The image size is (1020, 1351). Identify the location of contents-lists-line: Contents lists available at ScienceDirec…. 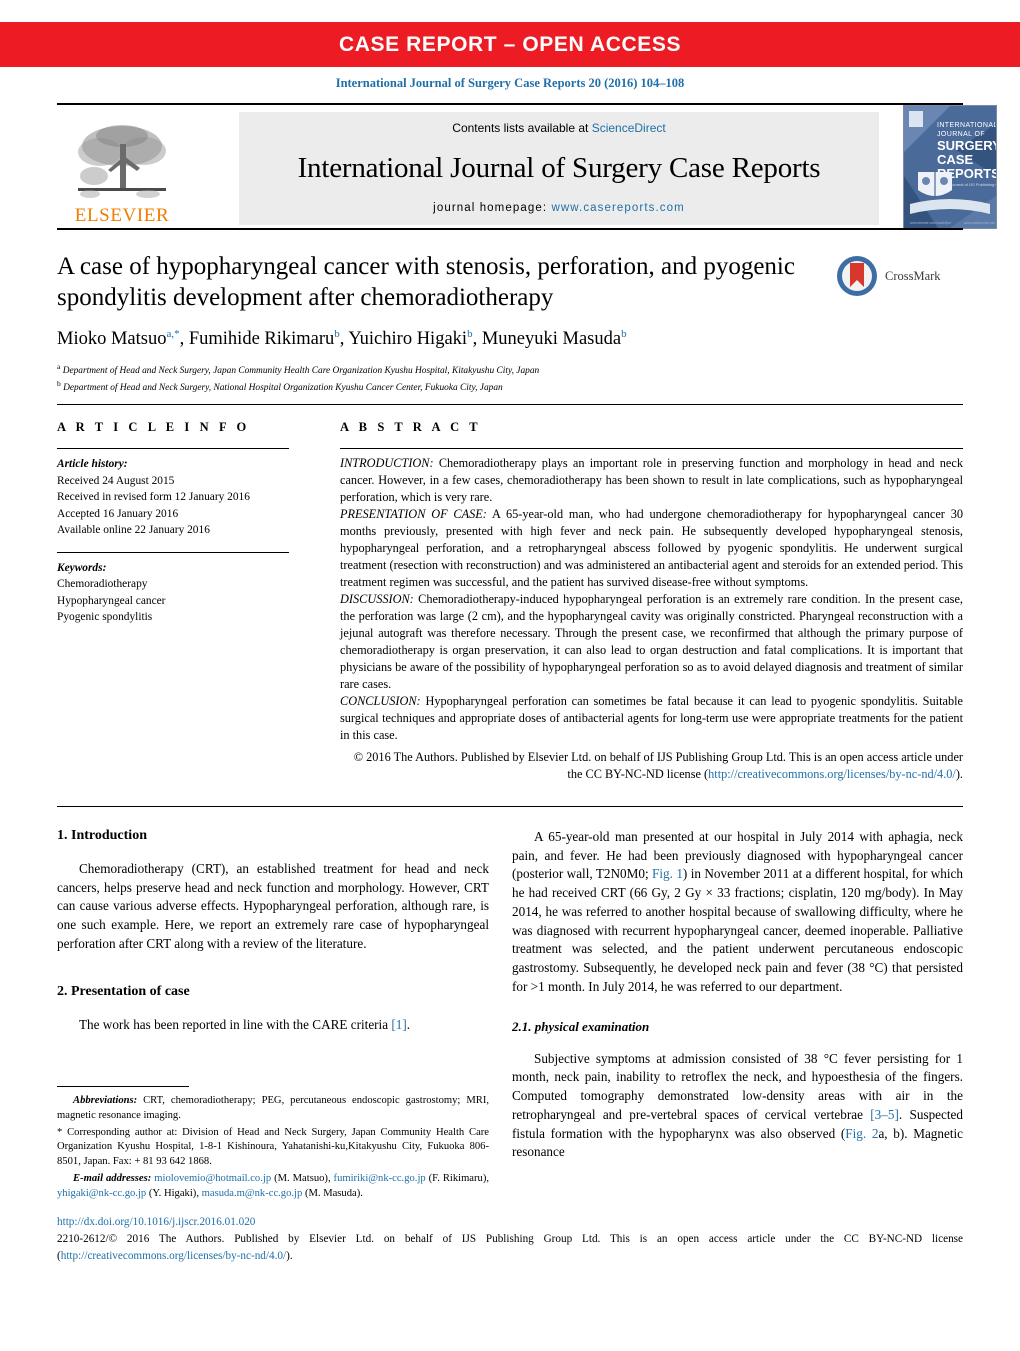
(558, 128).